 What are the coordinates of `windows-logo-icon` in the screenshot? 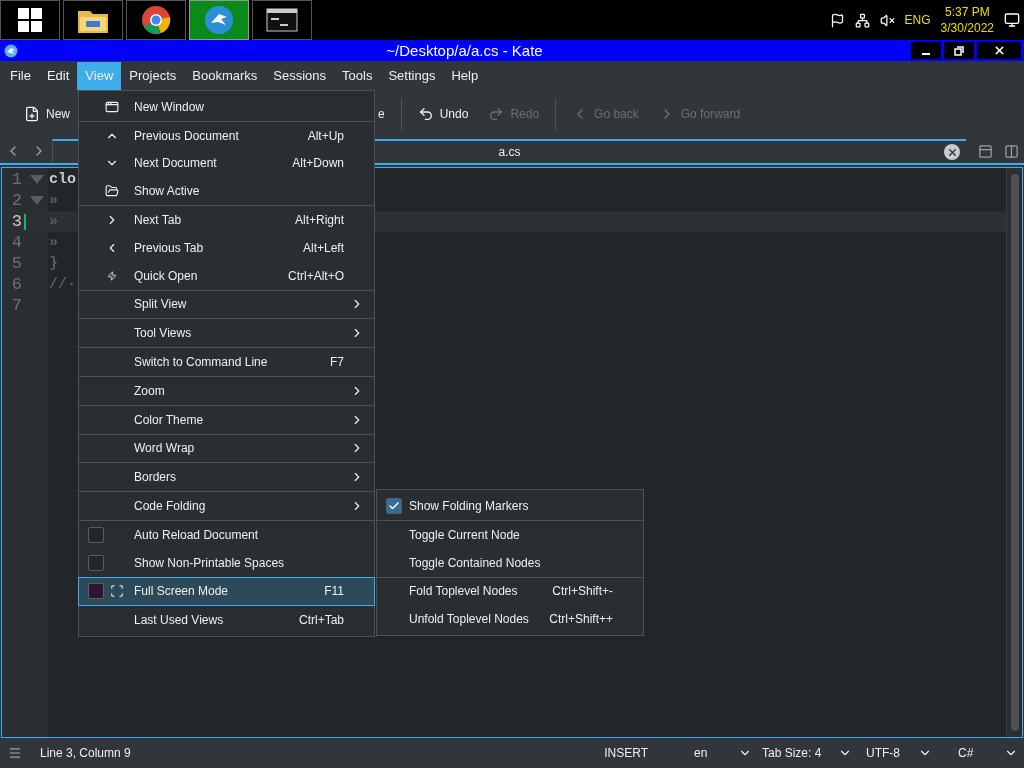 It's located at (30, 20).